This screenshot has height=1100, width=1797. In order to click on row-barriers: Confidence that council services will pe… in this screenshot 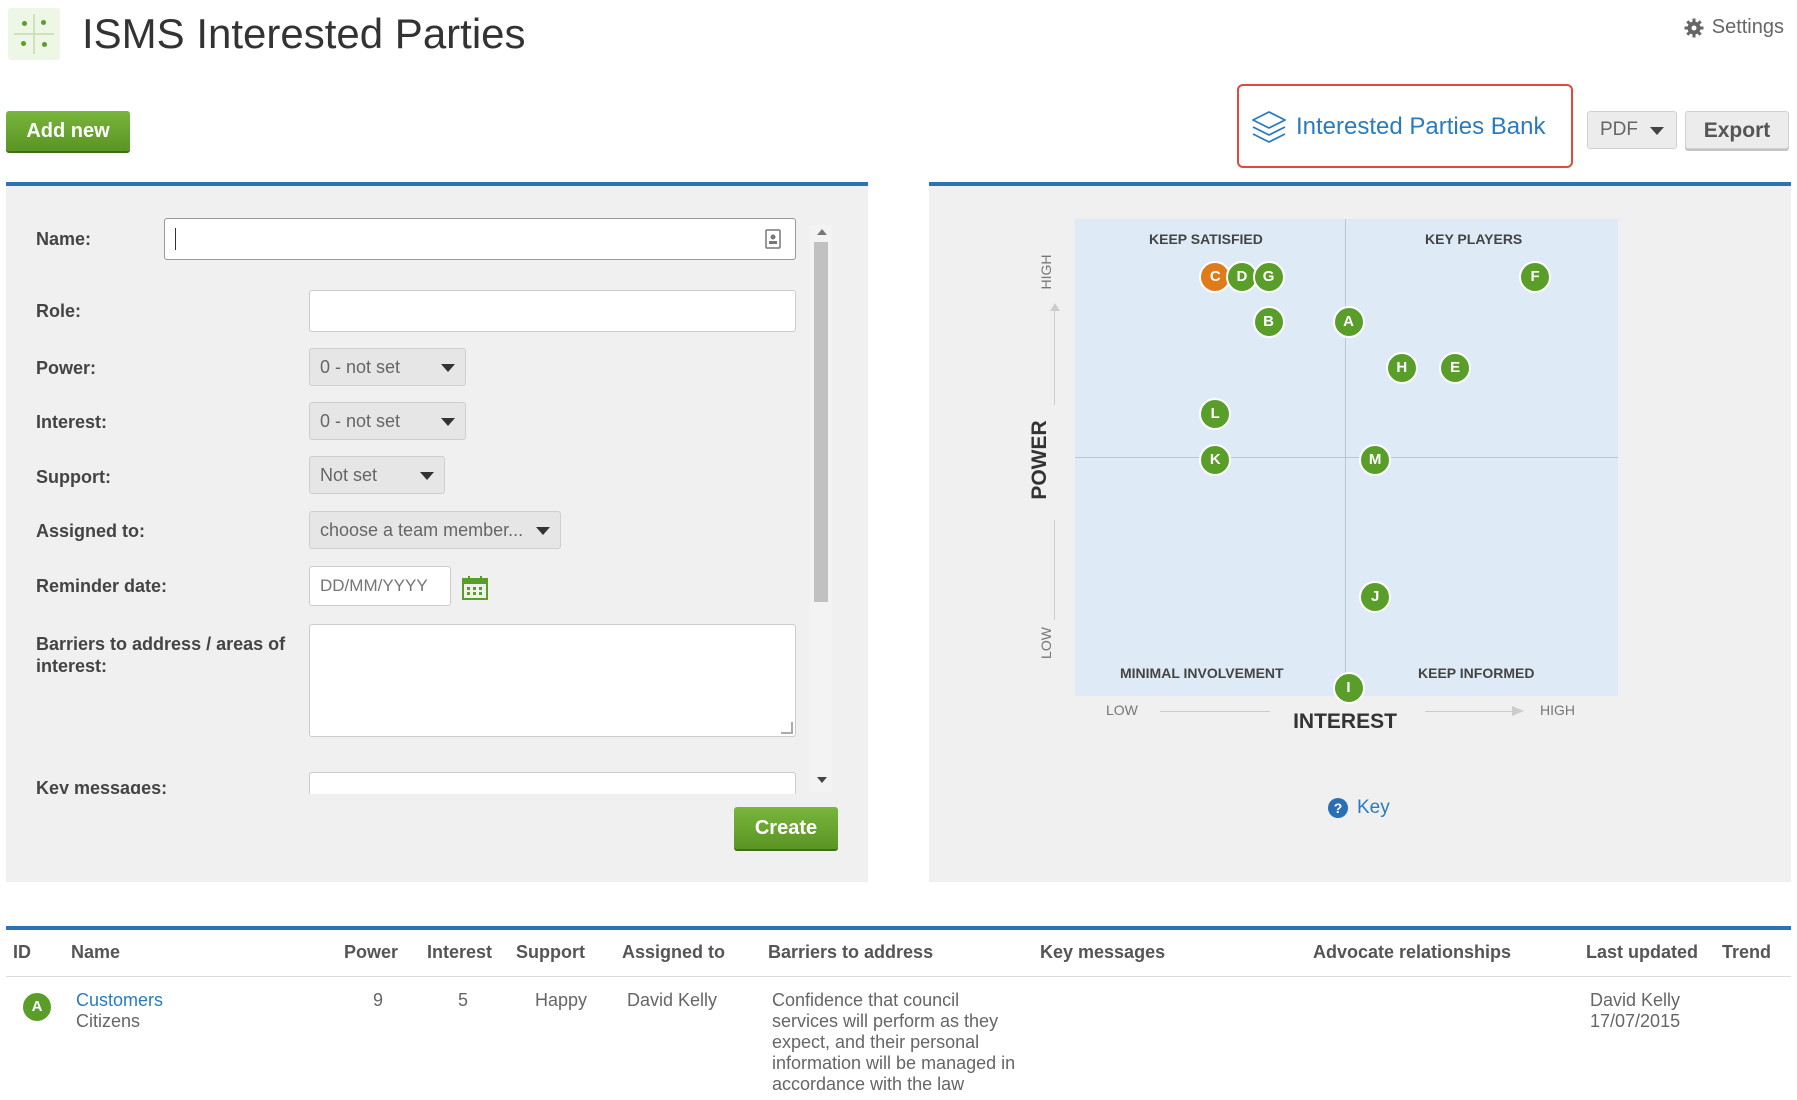, I will do `click(893, 1042)`.